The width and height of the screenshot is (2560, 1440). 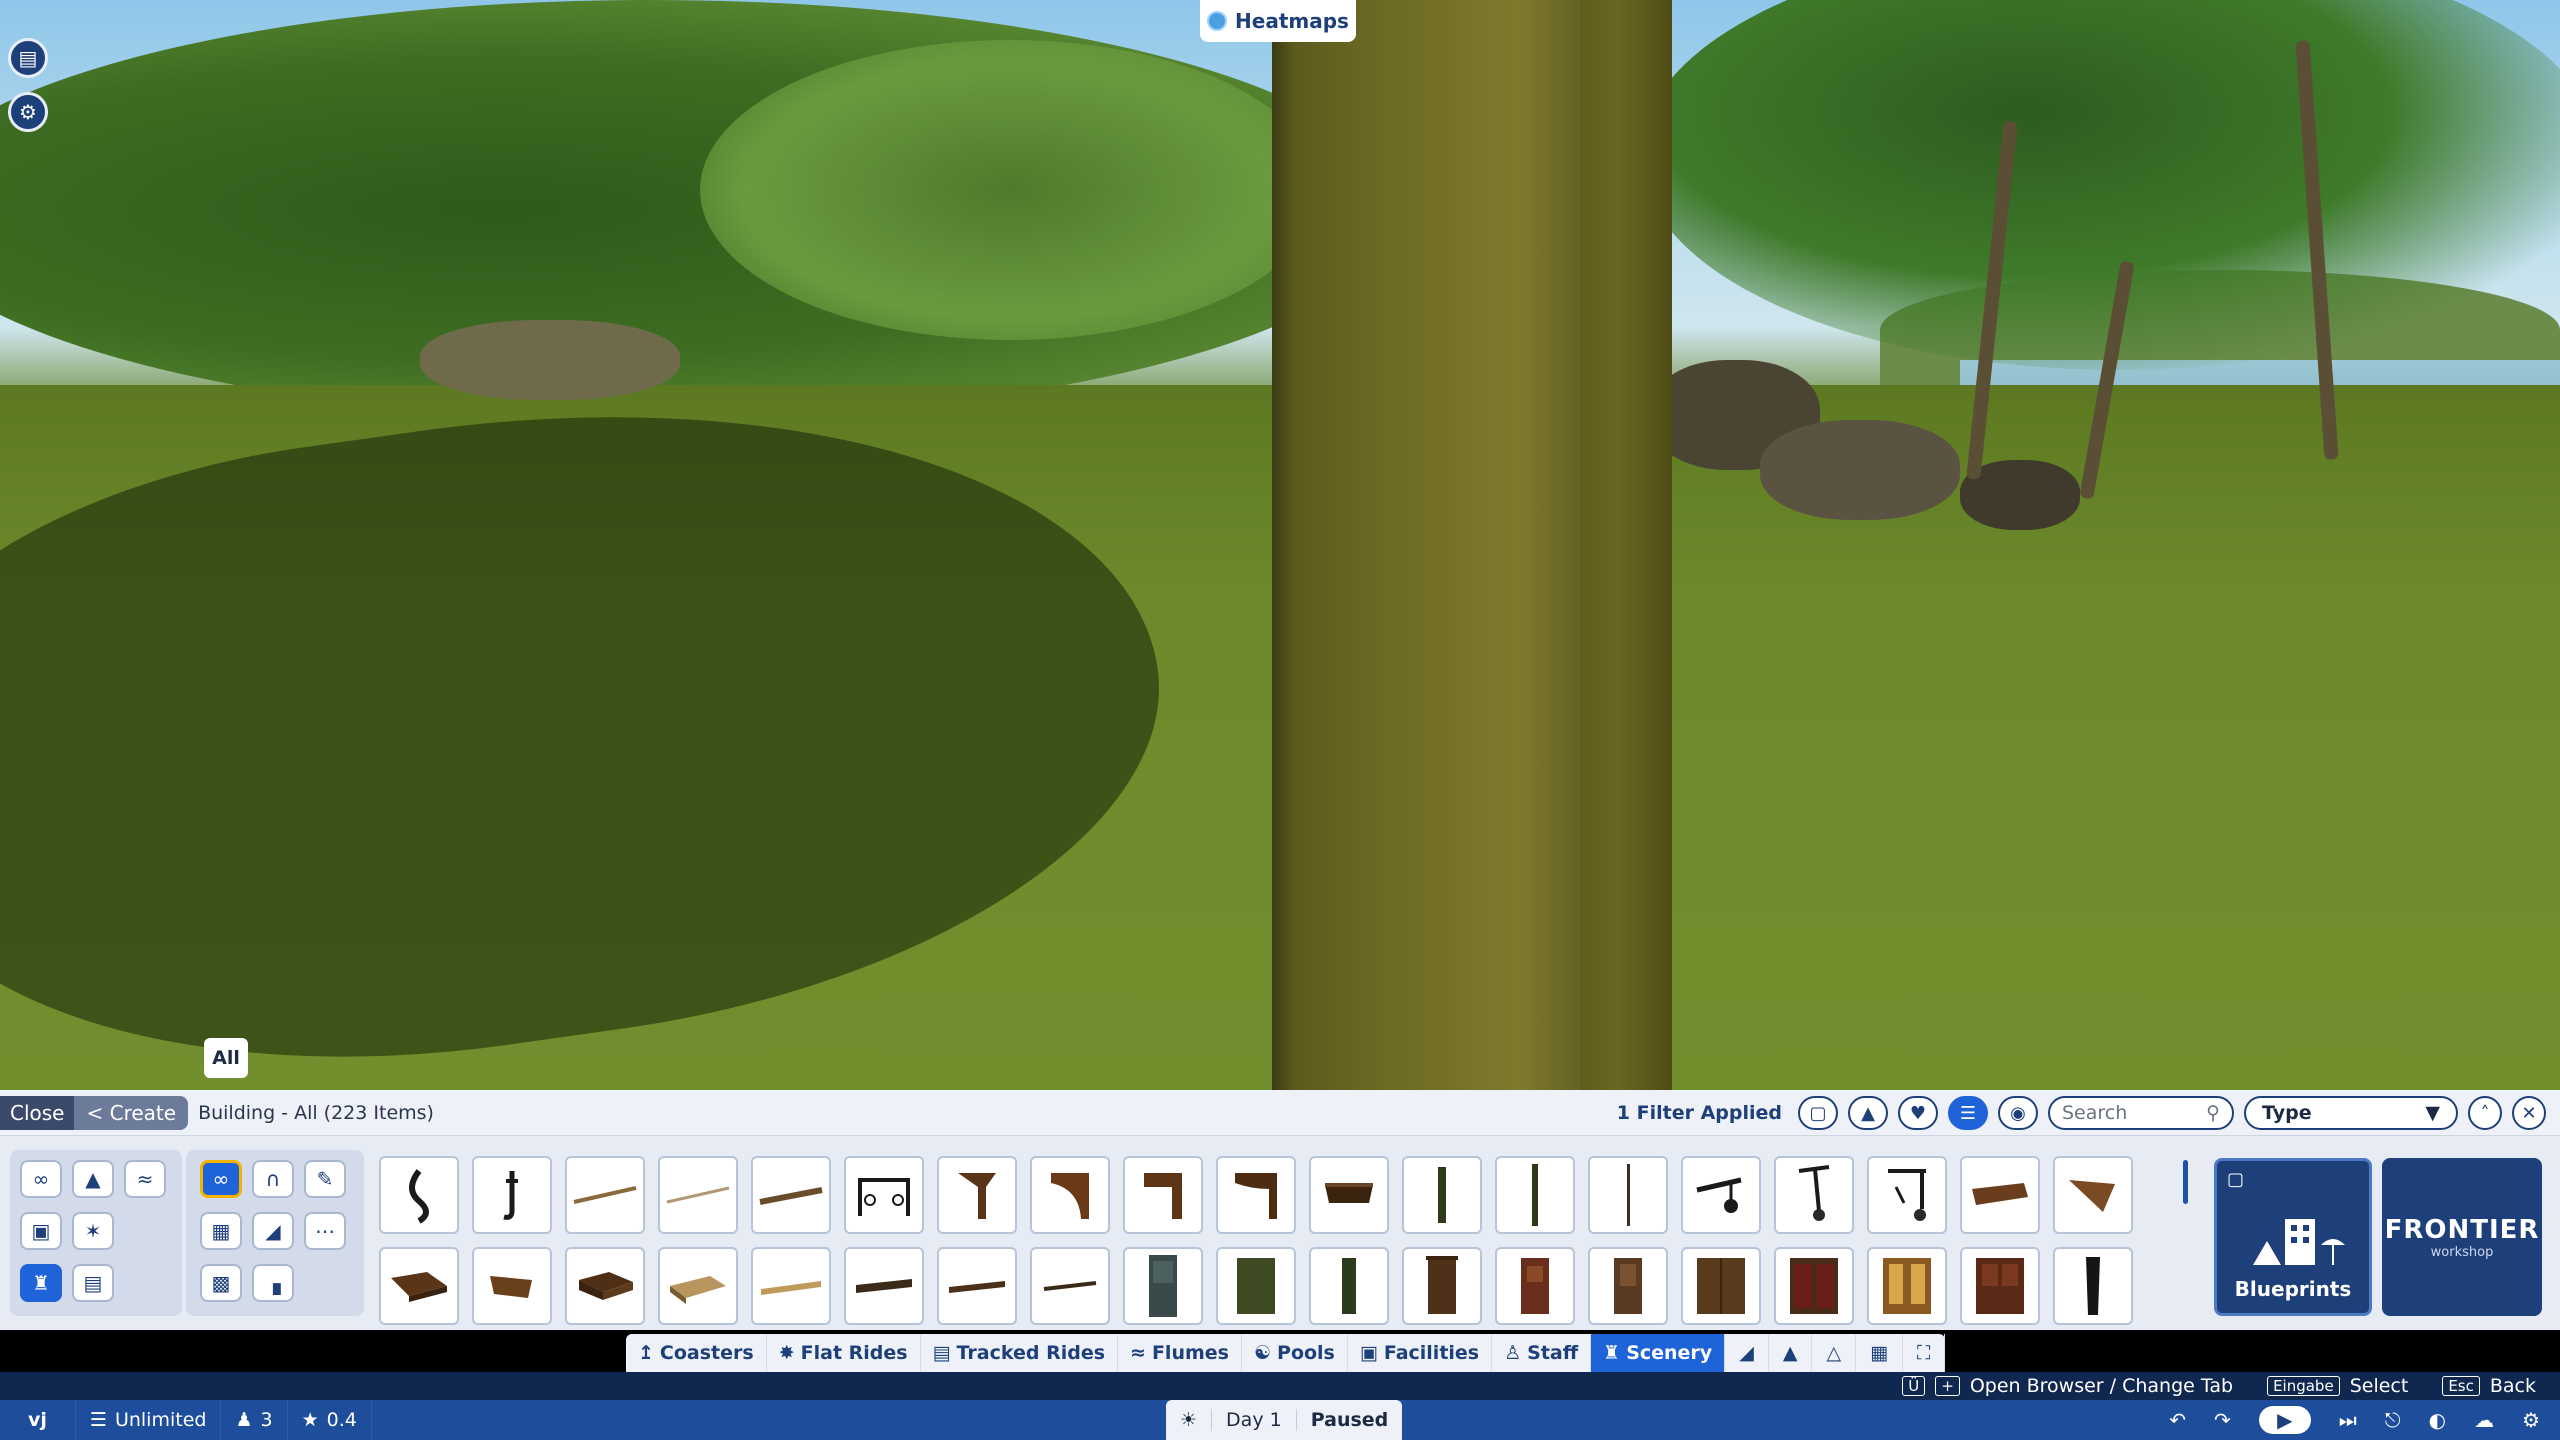 What do you see at coordinates (1791, 1353) in the screenshot?
I see `tab-terrain-icon: ▲` at bounding box center [1791, 1353].